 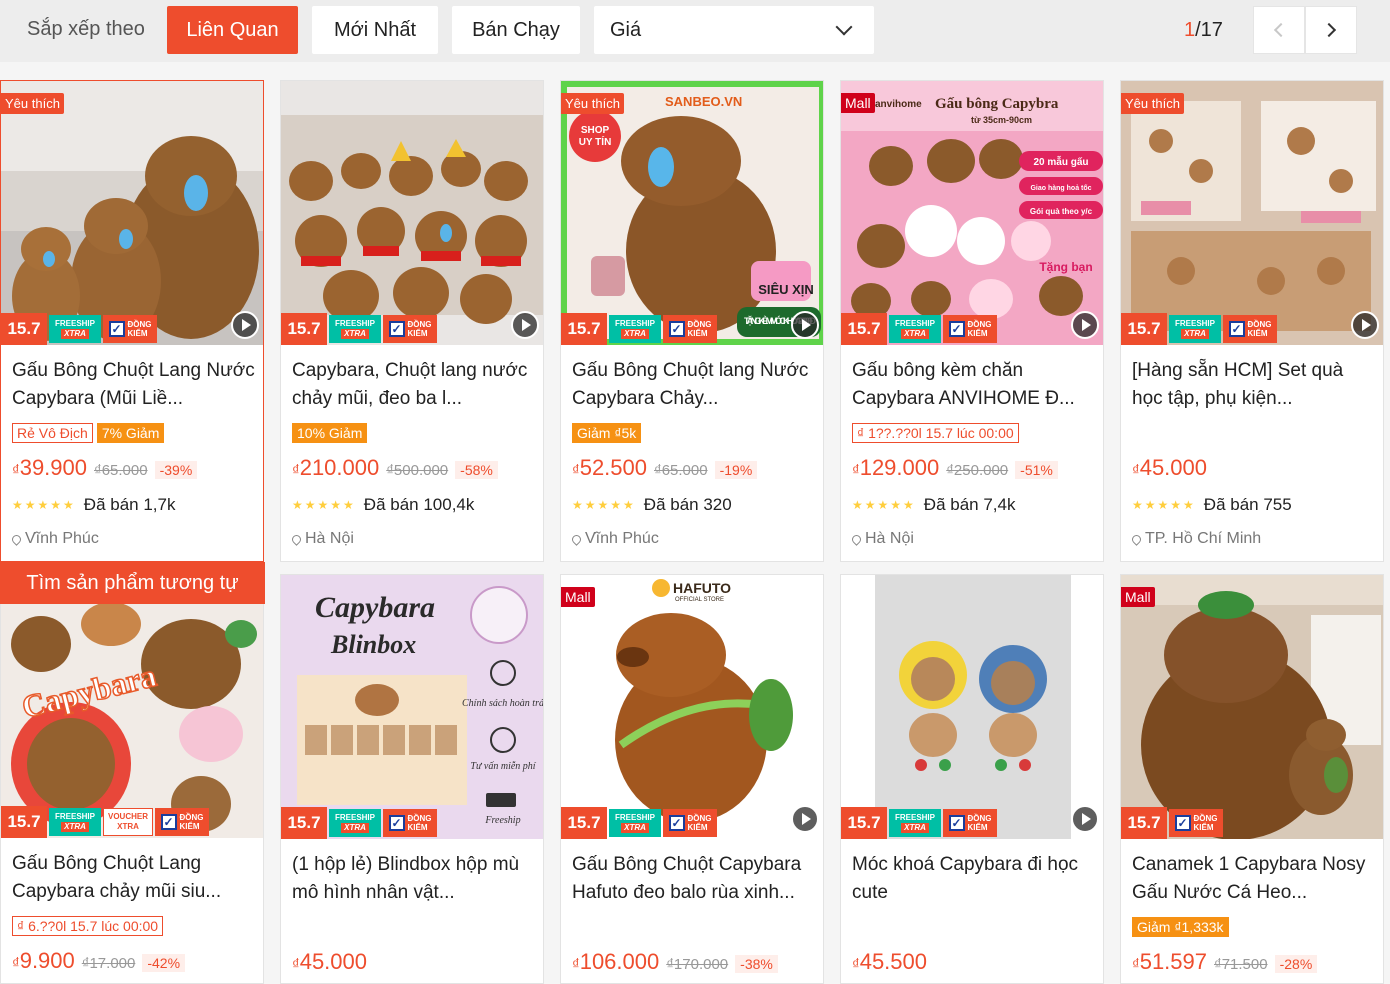 I want to click on sort-relevance-button: Liên Quan, so click(x=232, y=30).